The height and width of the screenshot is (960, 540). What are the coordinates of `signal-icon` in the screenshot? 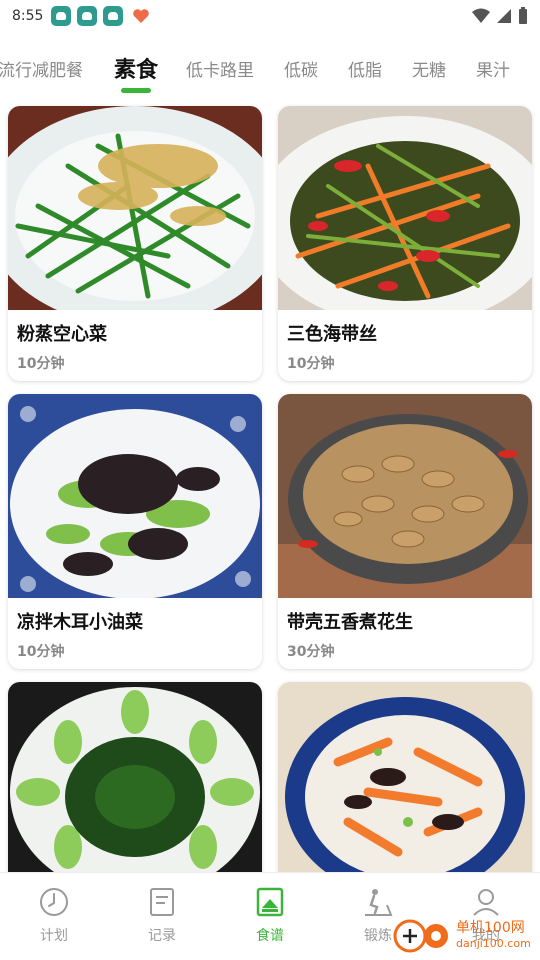 It's located at (504, 16).